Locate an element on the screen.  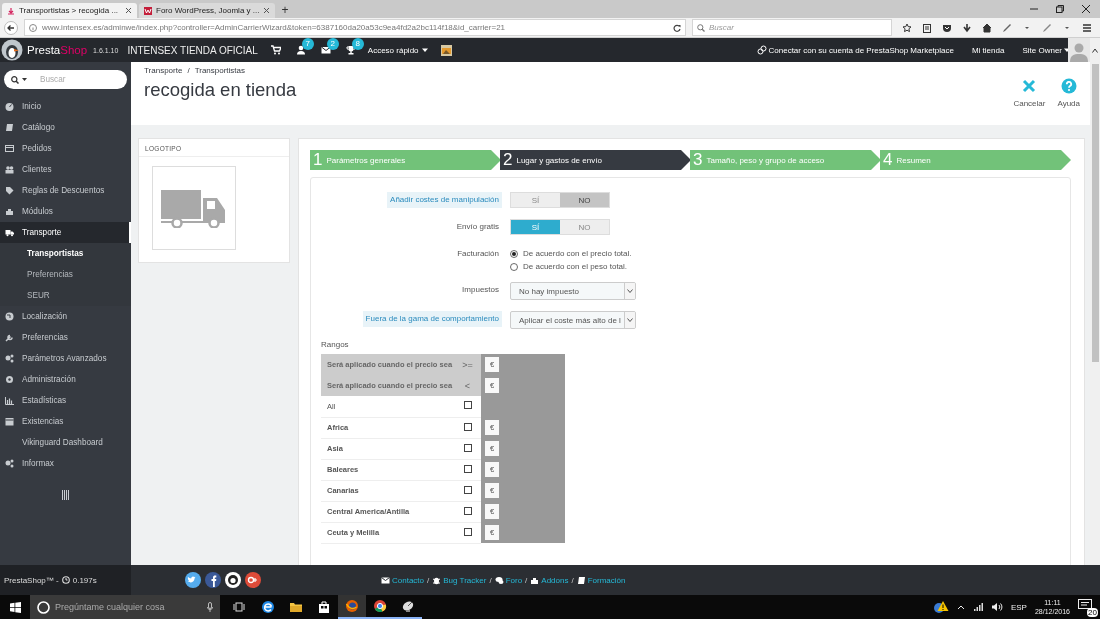
windows-icon is located at coordinates (15, 607).